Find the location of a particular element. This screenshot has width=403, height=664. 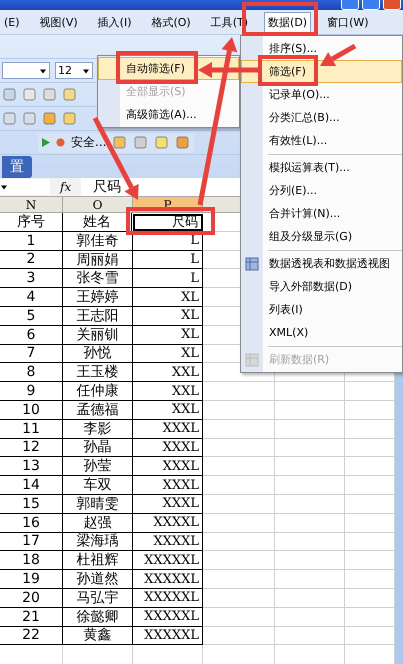

menu: (E) is located at coordinates (12, 22).